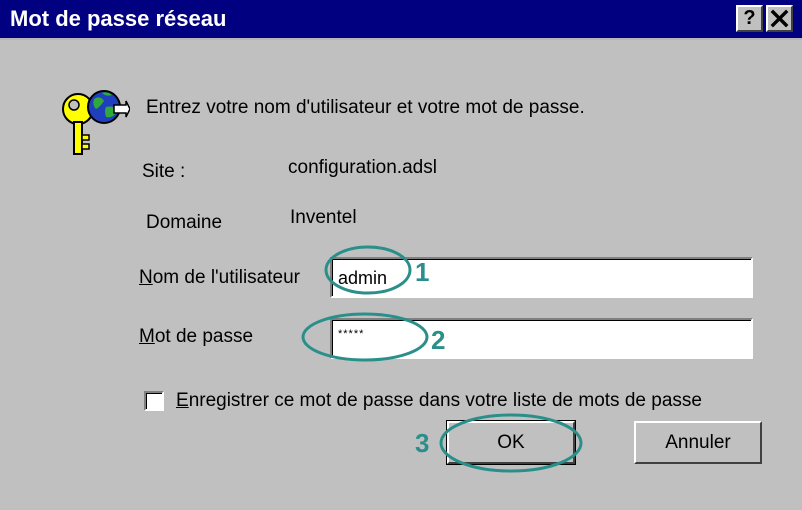 This screenshot has height=510, width=802. I want to click on annotation-step-3: 3, so click(422, 443).